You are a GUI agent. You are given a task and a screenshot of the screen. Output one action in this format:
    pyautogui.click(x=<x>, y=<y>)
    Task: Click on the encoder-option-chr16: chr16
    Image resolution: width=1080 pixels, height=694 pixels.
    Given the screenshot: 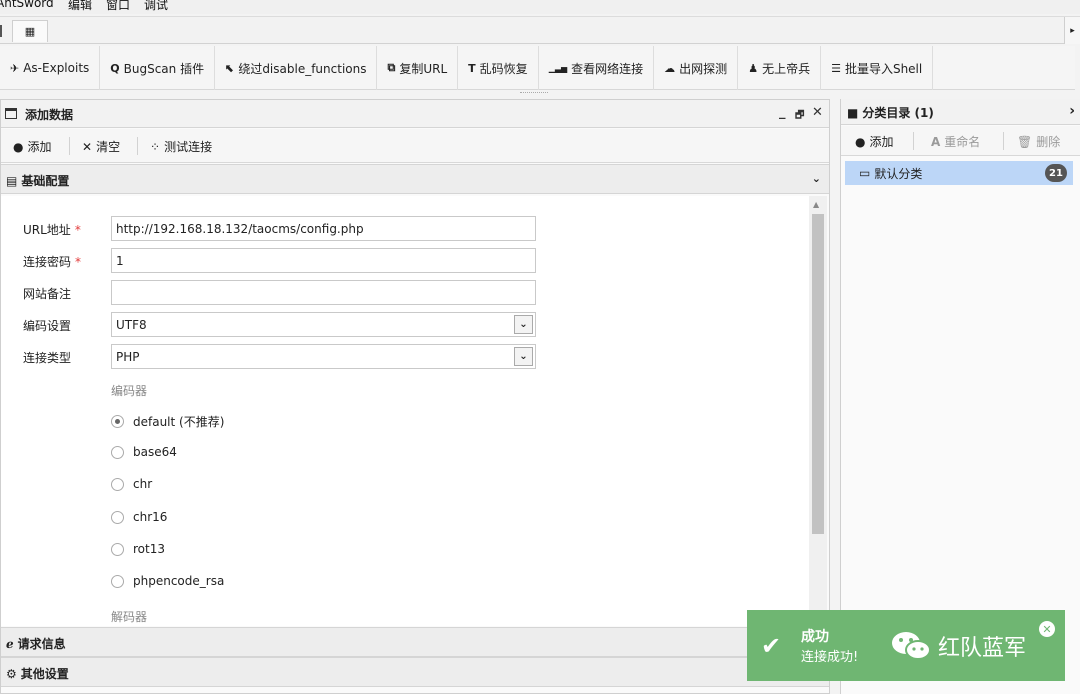 What is the action you would take?
    pyautogui.click(x=139, y=517)
    